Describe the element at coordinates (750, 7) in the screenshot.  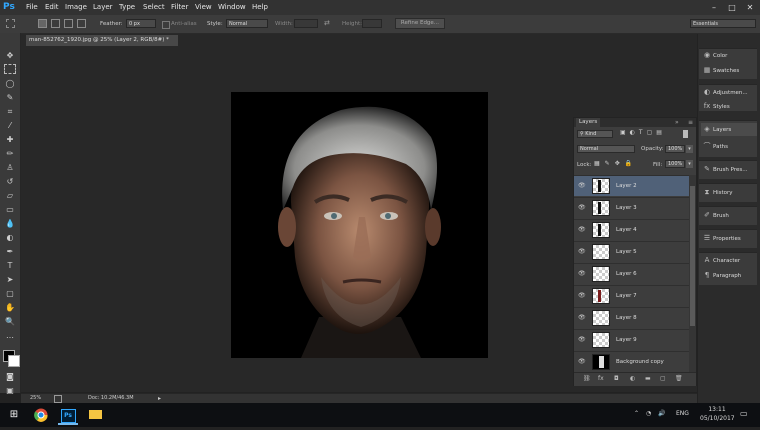
I see `close-button: ✕` at that location.